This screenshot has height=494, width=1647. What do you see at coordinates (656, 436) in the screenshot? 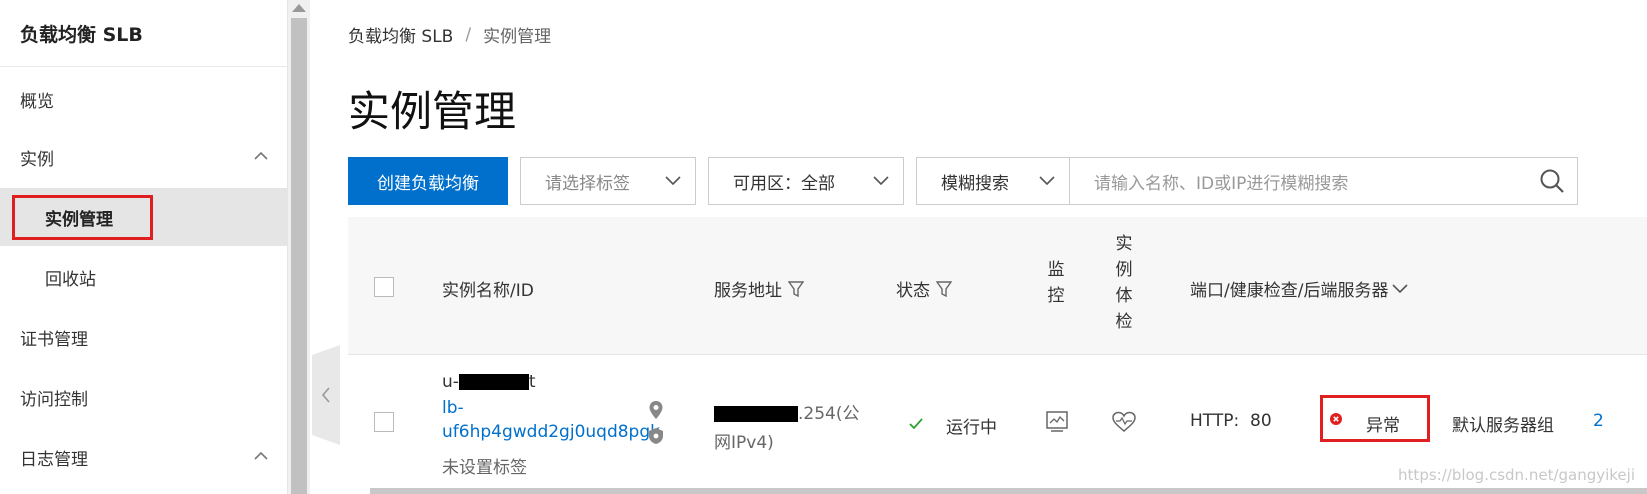
I see `shield-icon` at bounding box center [656, 436].